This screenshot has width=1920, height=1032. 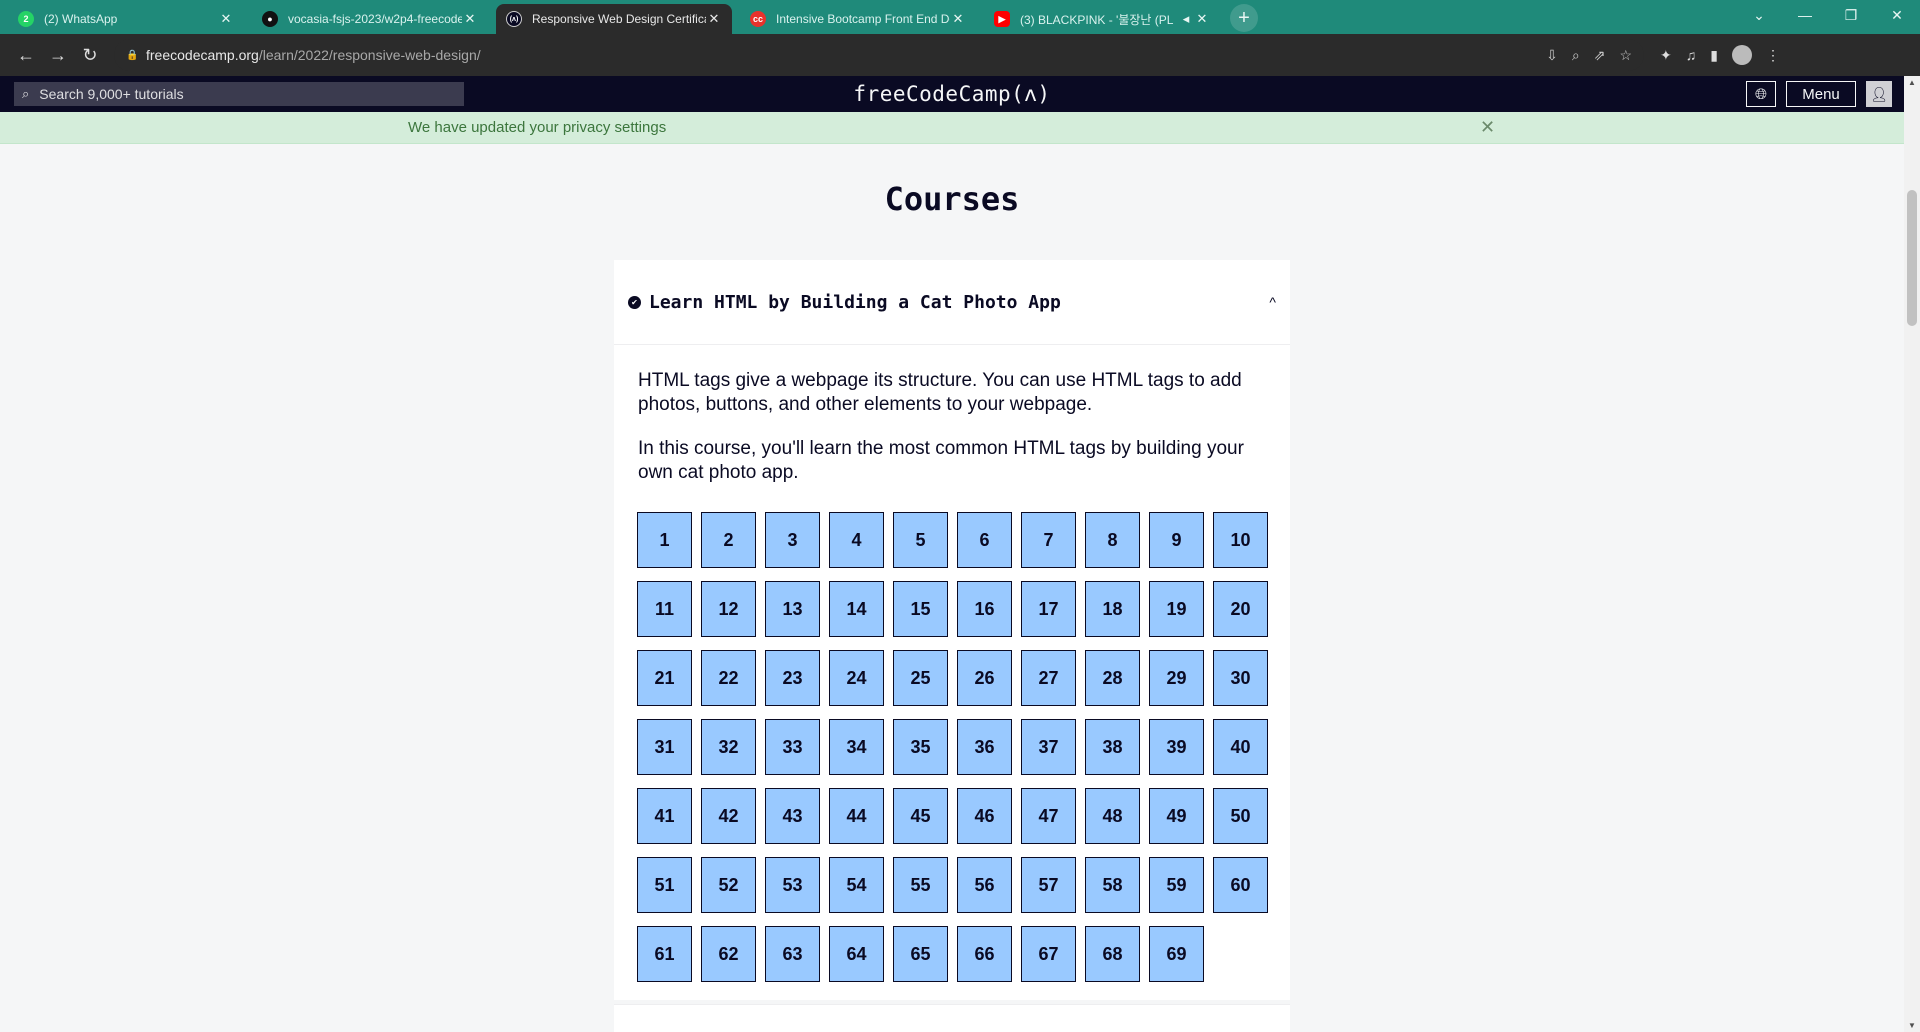 What do you see at coordinates (1272, 302) in the screenshot?
I see `chevron-up-icon: ^` at bounding box center [1272, 302].